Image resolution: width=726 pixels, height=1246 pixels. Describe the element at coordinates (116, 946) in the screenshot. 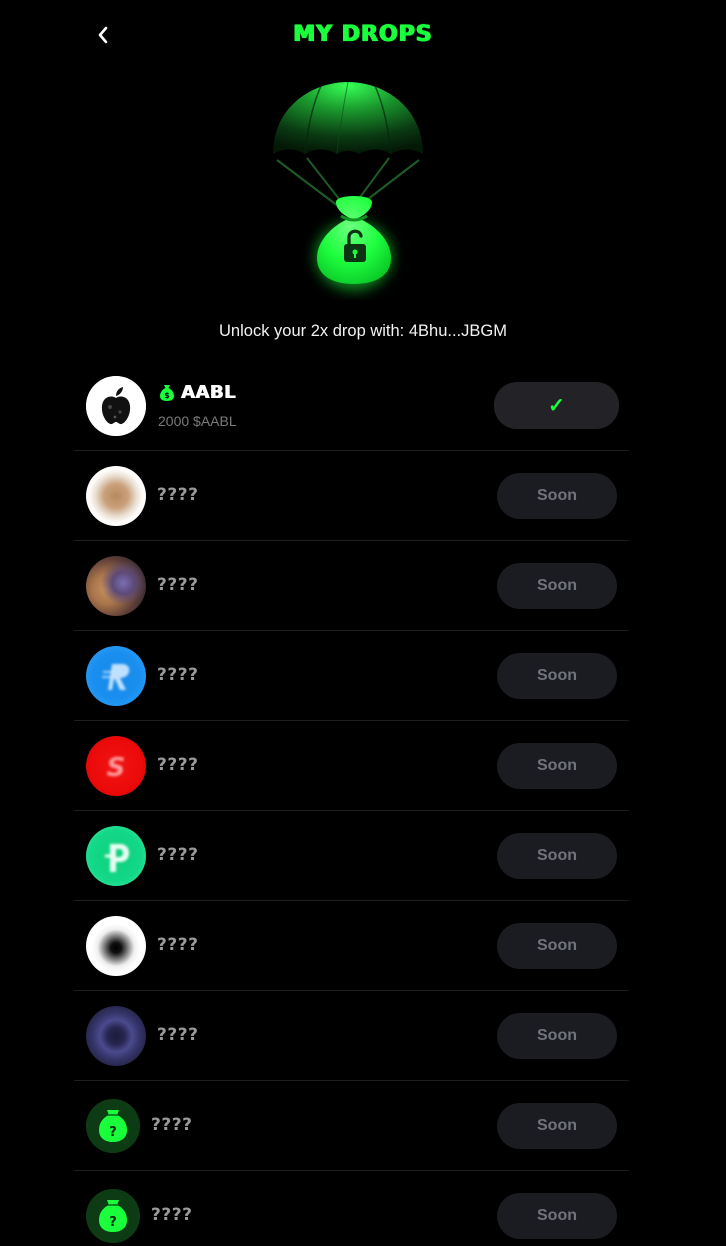

I see `blurred-white-avatar` at that location.